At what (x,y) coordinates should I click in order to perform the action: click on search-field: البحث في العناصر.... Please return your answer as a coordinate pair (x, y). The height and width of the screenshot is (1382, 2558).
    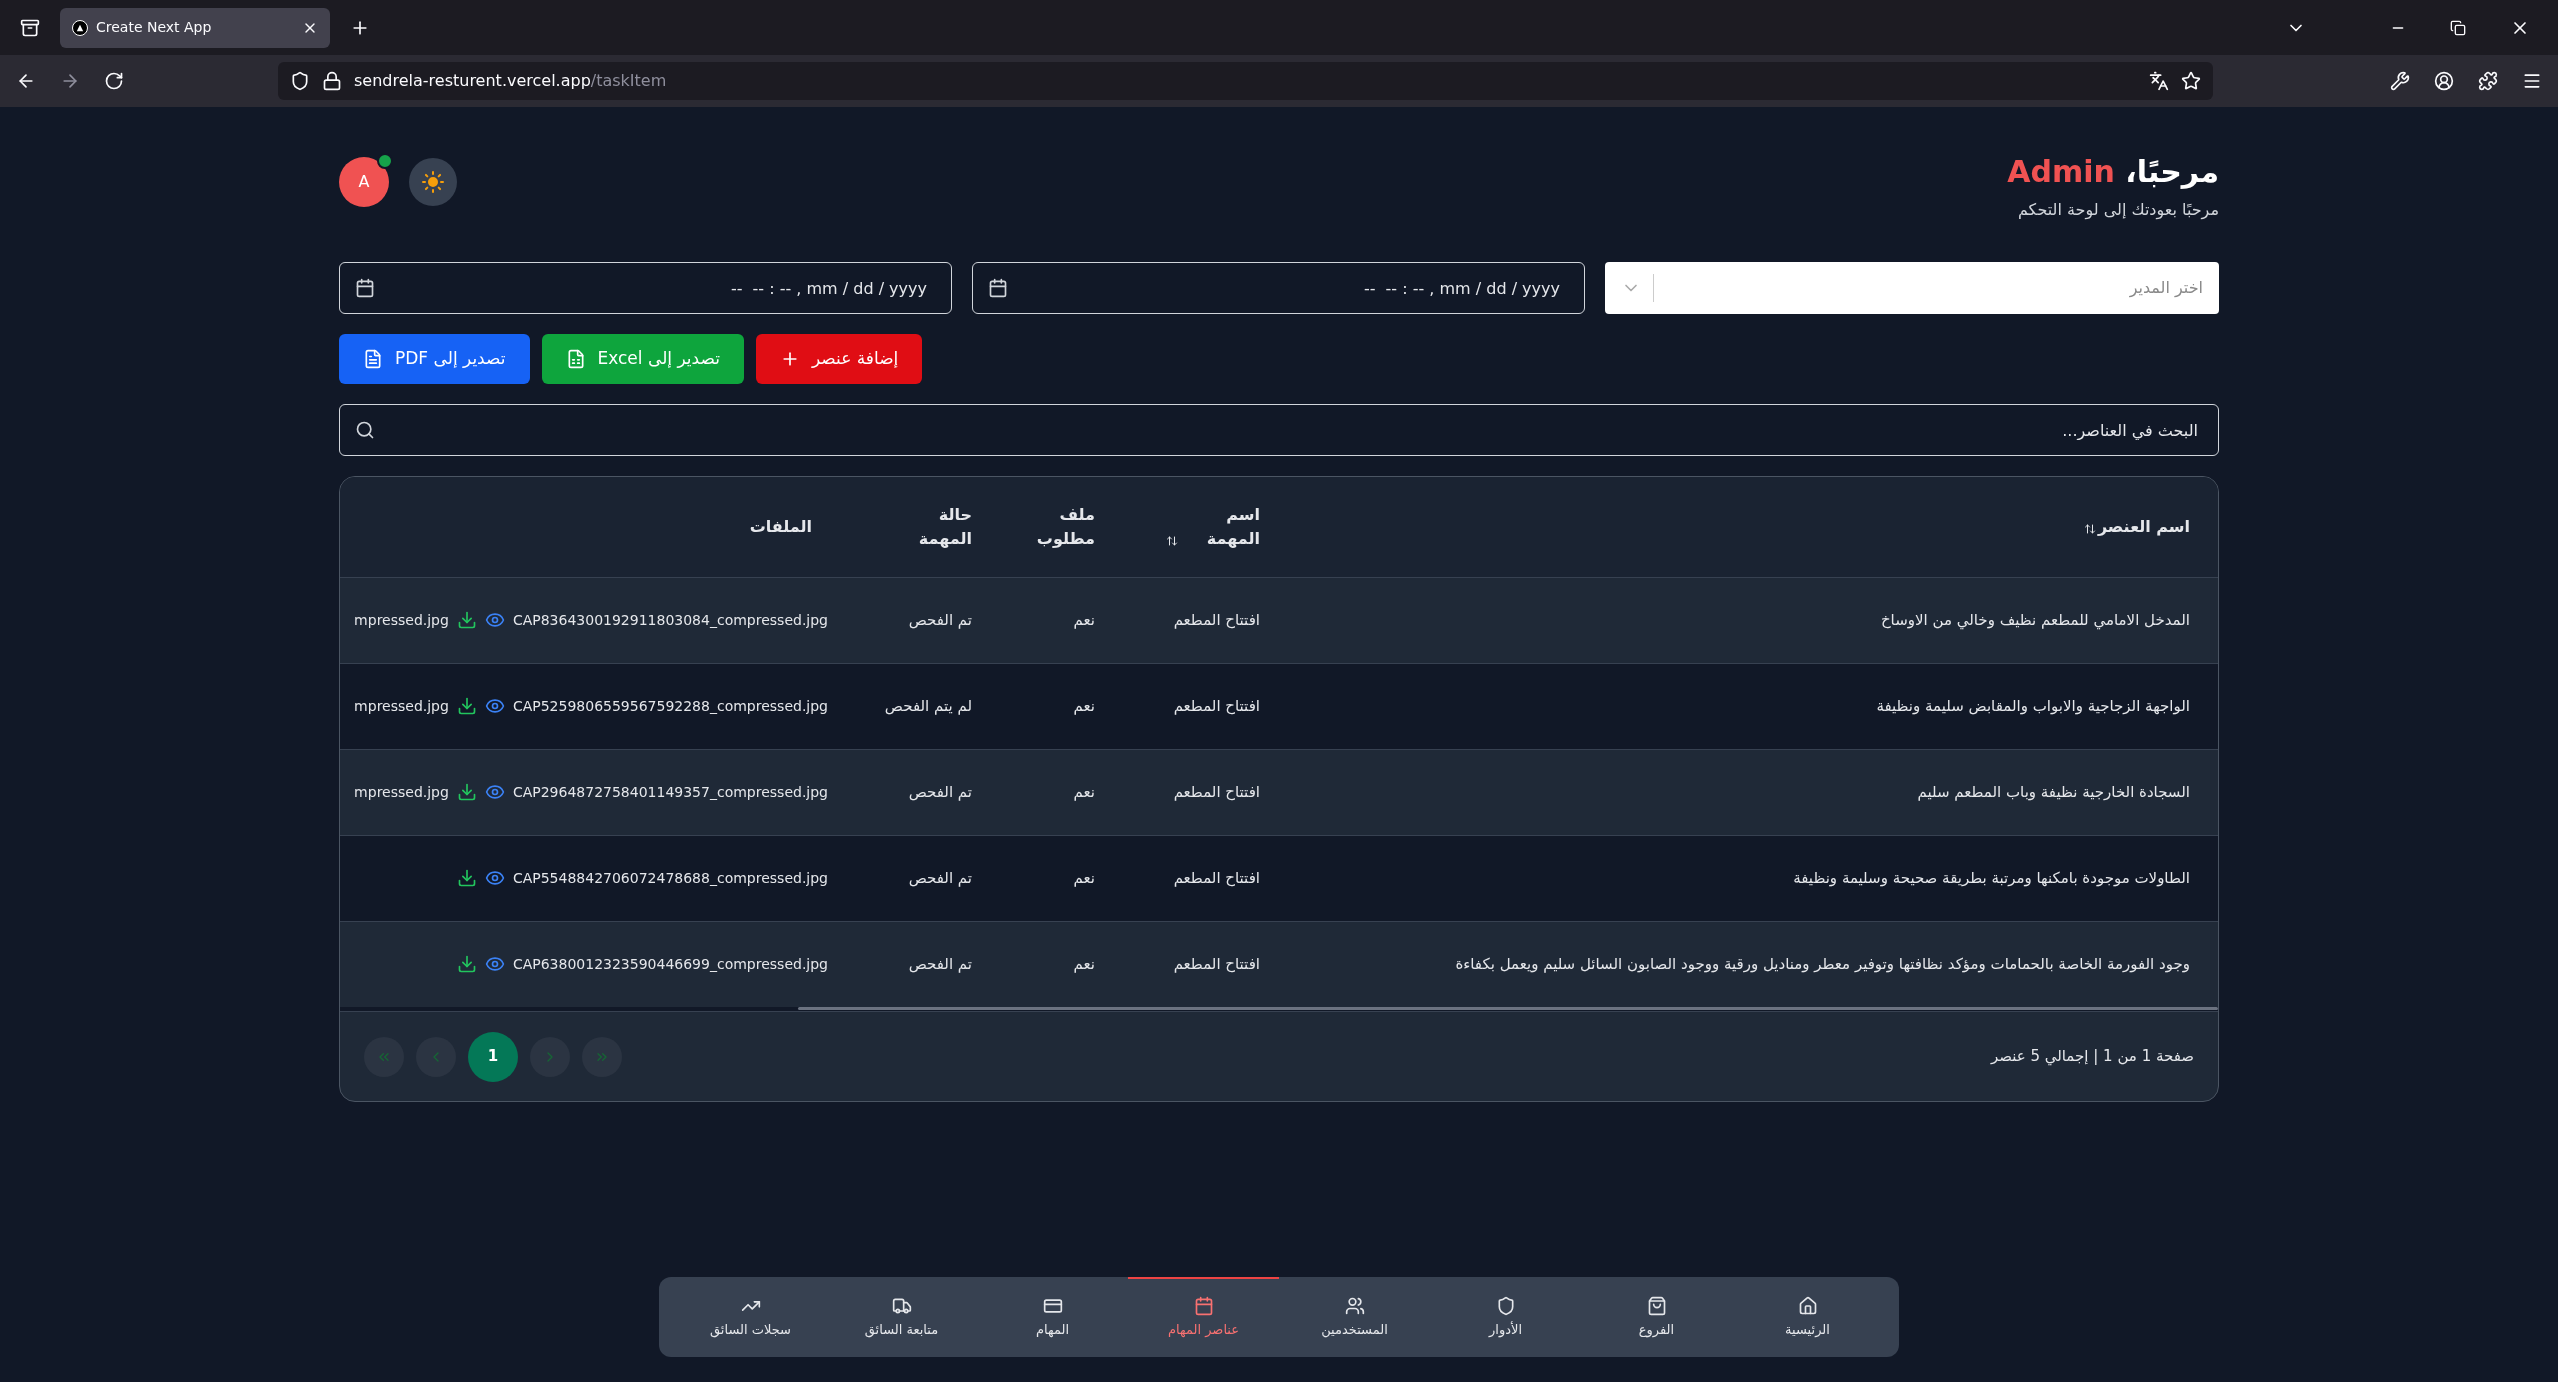
    Looking at the image, I should click on (1279, 430).